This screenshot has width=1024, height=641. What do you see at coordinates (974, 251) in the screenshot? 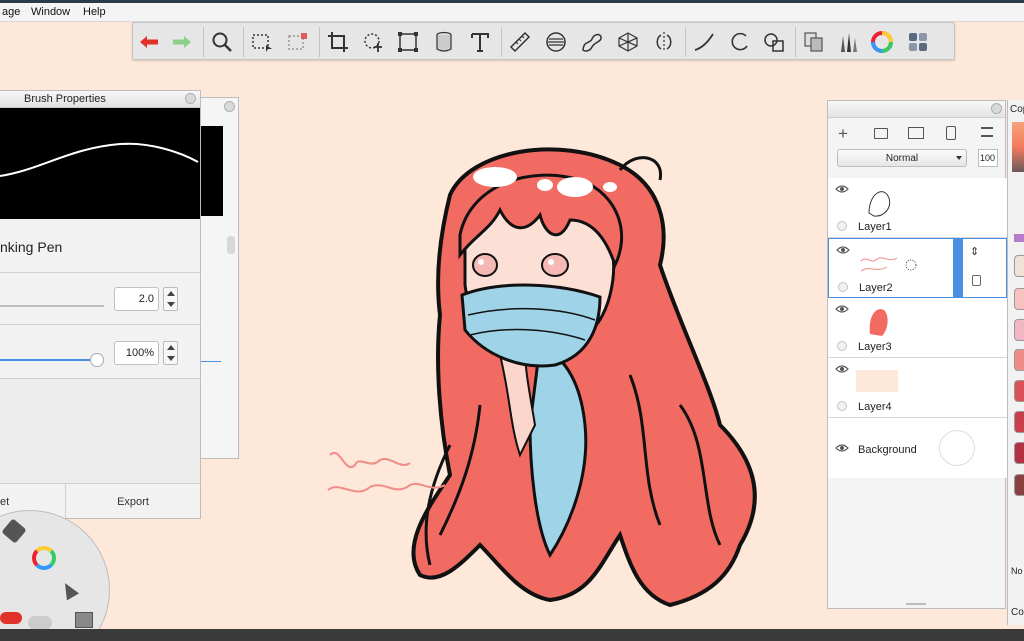
I see `layer-move-icon: ⇕` at bounding box center [974, 251].